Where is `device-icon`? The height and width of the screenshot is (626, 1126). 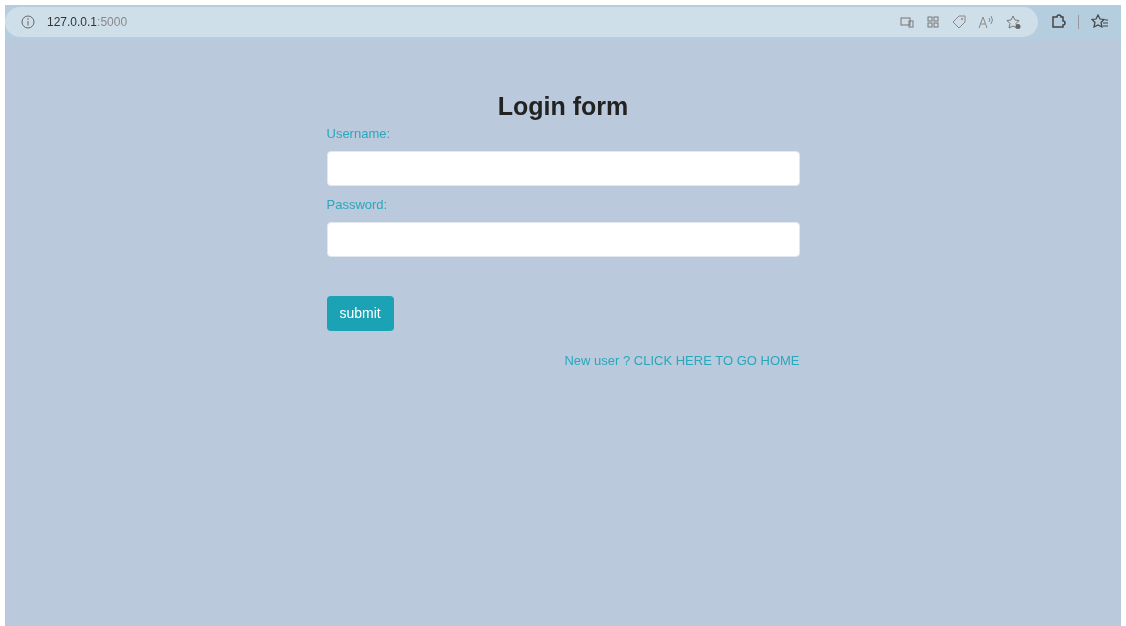
device-icon is located at coordinates (907, 22).